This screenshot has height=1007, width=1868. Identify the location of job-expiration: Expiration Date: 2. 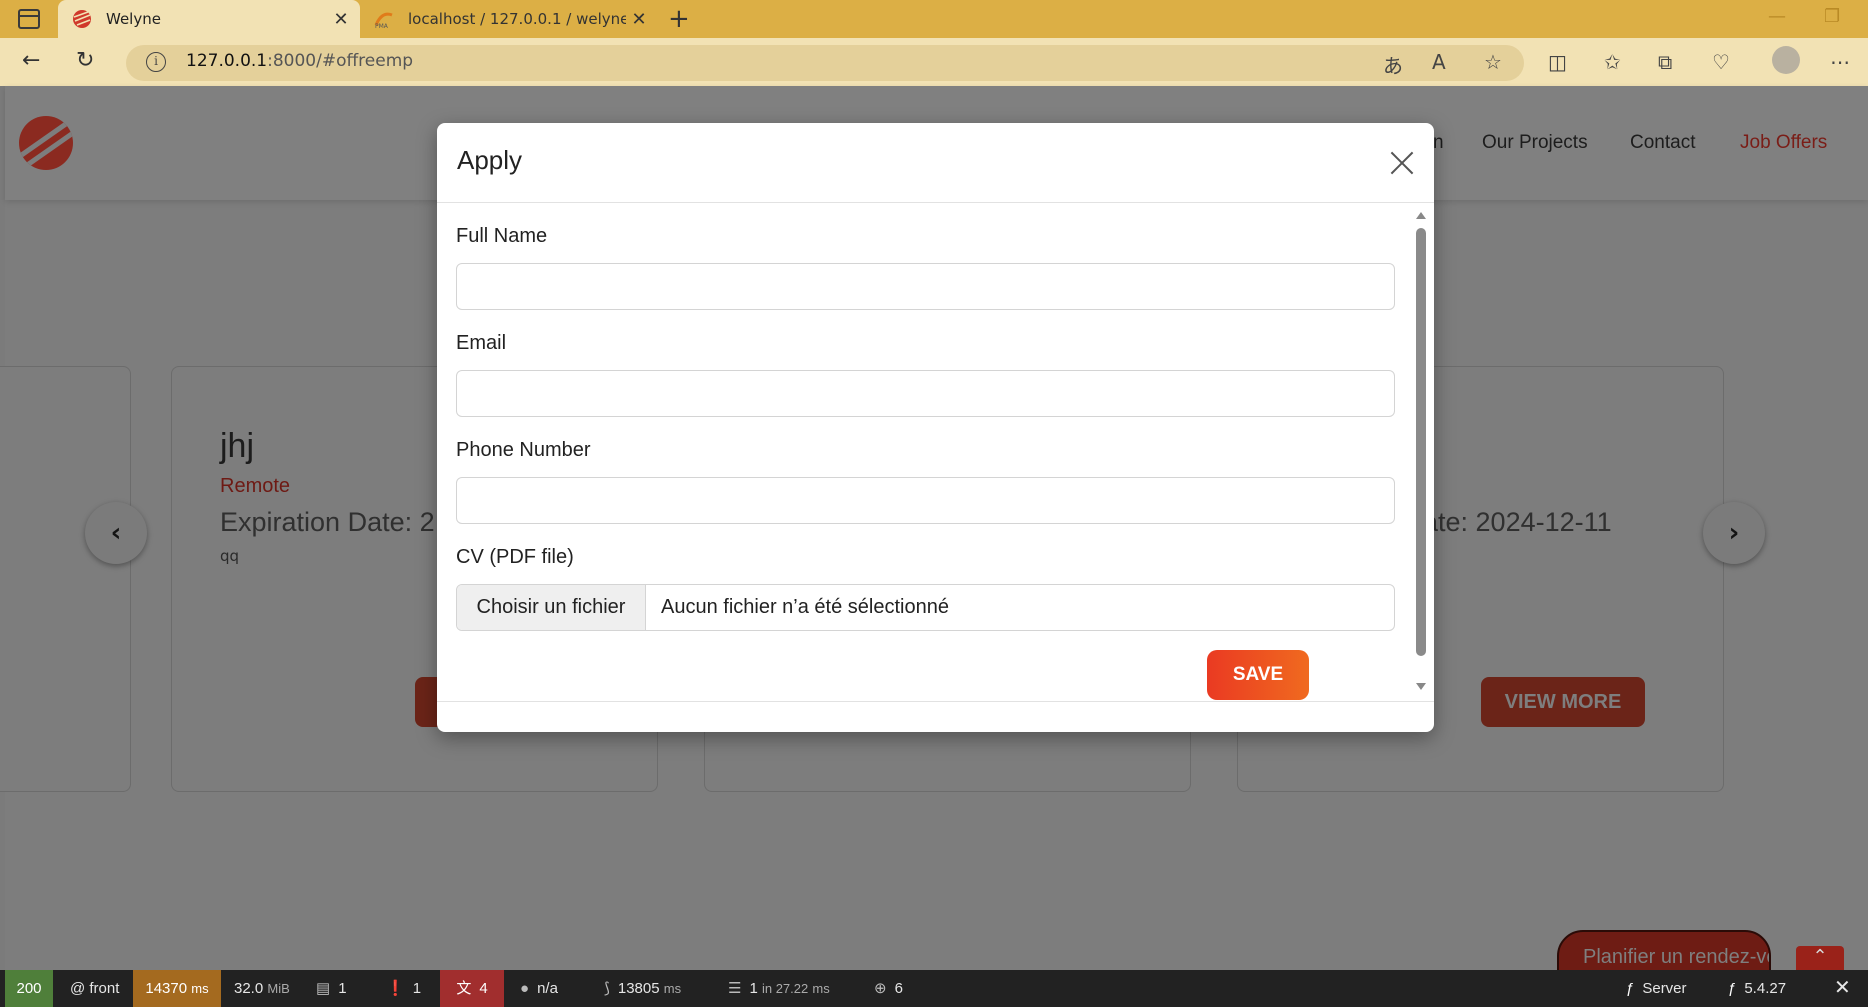
(327, 522).